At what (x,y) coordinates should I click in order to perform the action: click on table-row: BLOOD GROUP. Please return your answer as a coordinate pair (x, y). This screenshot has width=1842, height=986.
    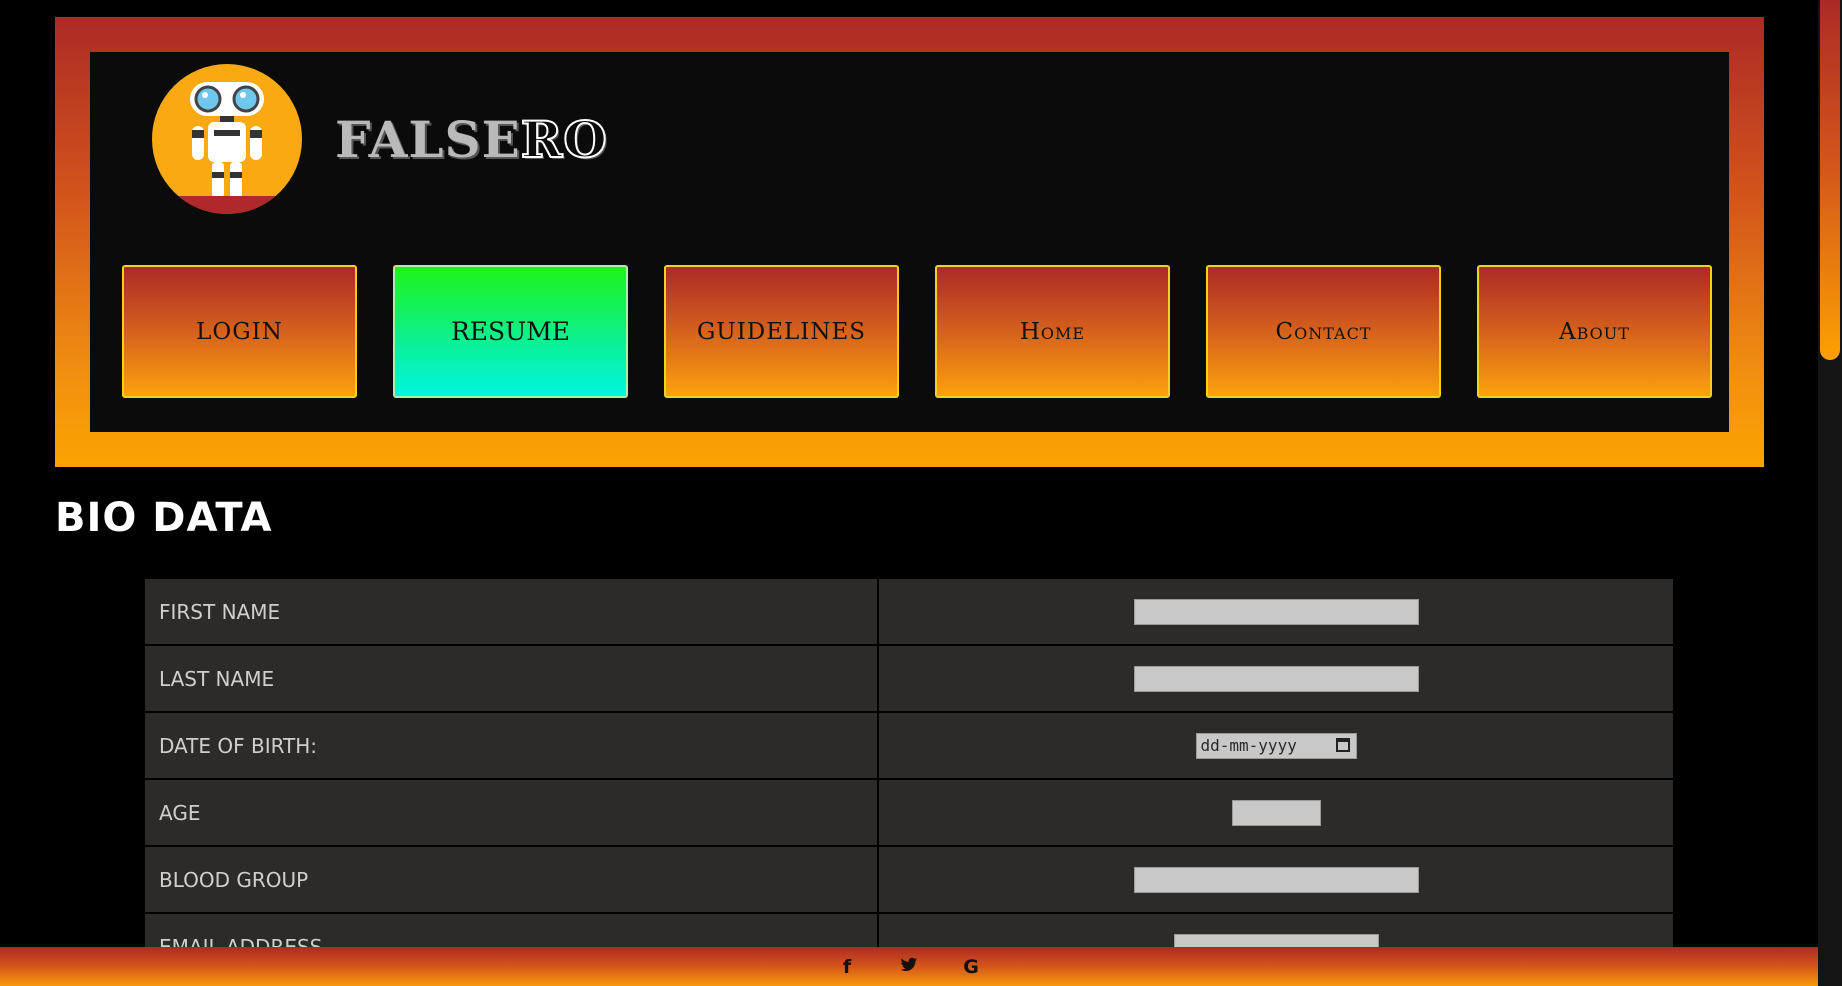
    Looking at the image, I should click on (909, 879).